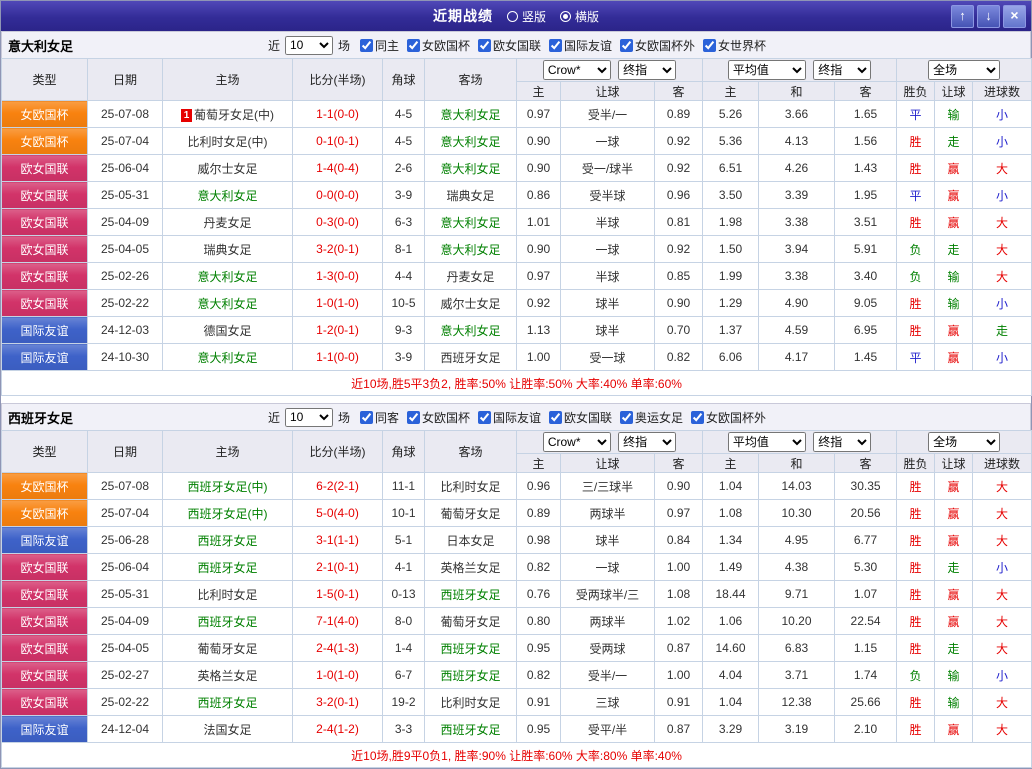 This screenshot has width=1032, height=769. Describe the element at coordinates (470, 249) in the screenshot. I see `away-team: 意大利女足` at that location.